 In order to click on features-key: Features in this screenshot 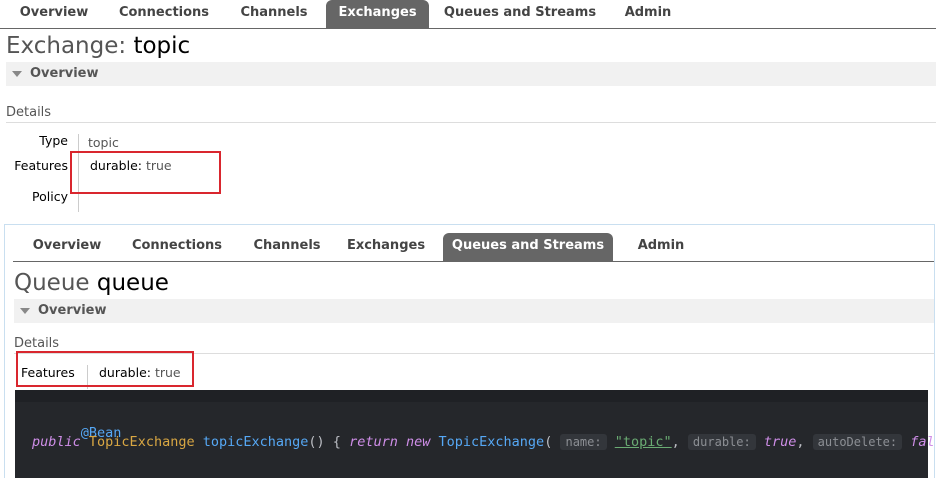, I will do `click(41, 165)`.